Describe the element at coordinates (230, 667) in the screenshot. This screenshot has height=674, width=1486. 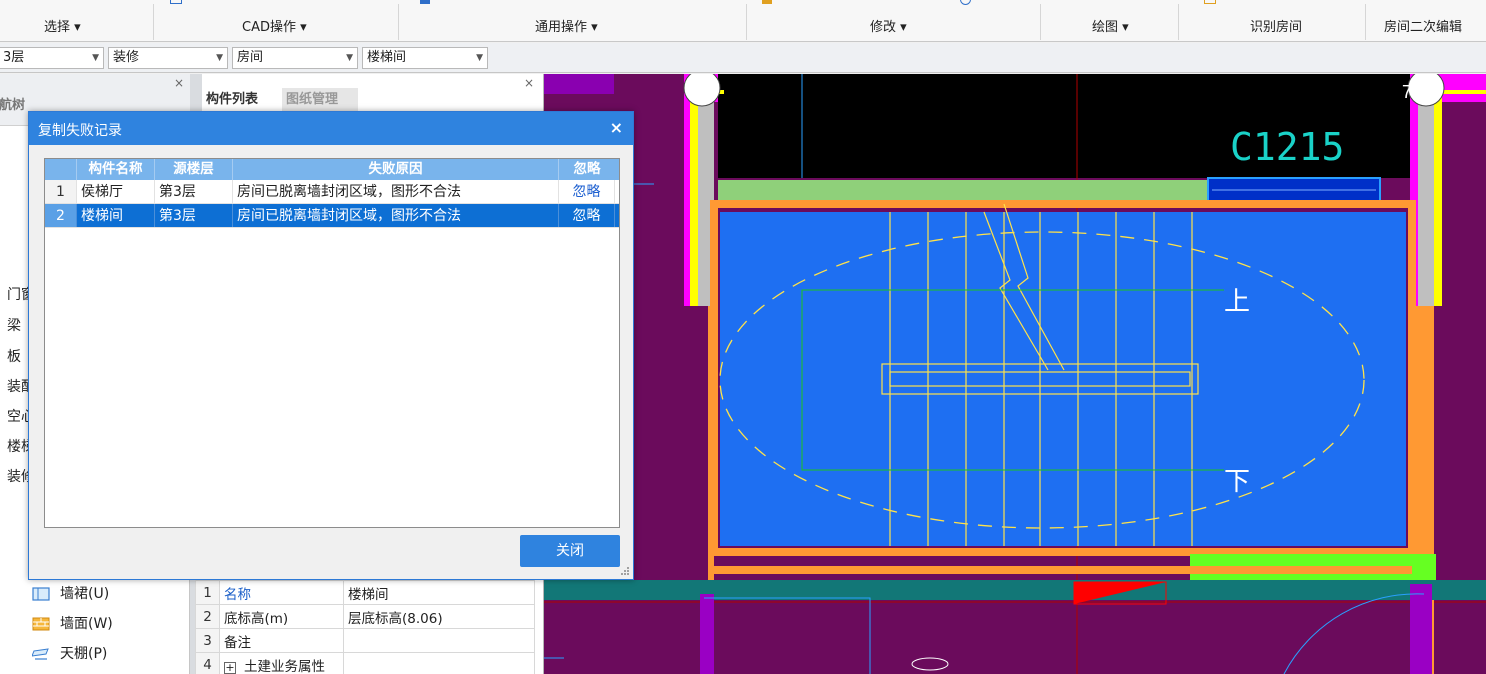
I see `expand-icon: +` at that location.